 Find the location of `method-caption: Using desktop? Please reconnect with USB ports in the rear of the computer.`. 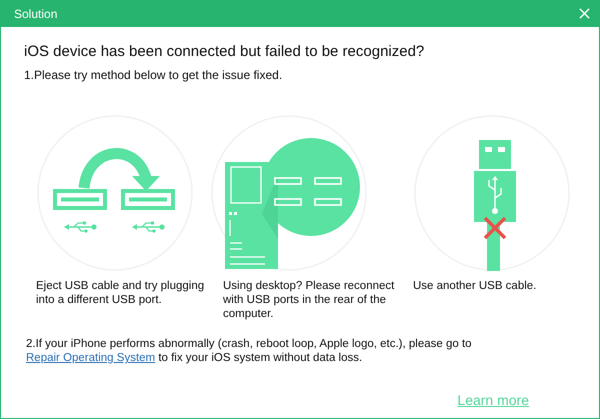

method-caption: Using desktop? Please reconnect with USB ports in the rear of the computer. is located at coordinates (309, 300).